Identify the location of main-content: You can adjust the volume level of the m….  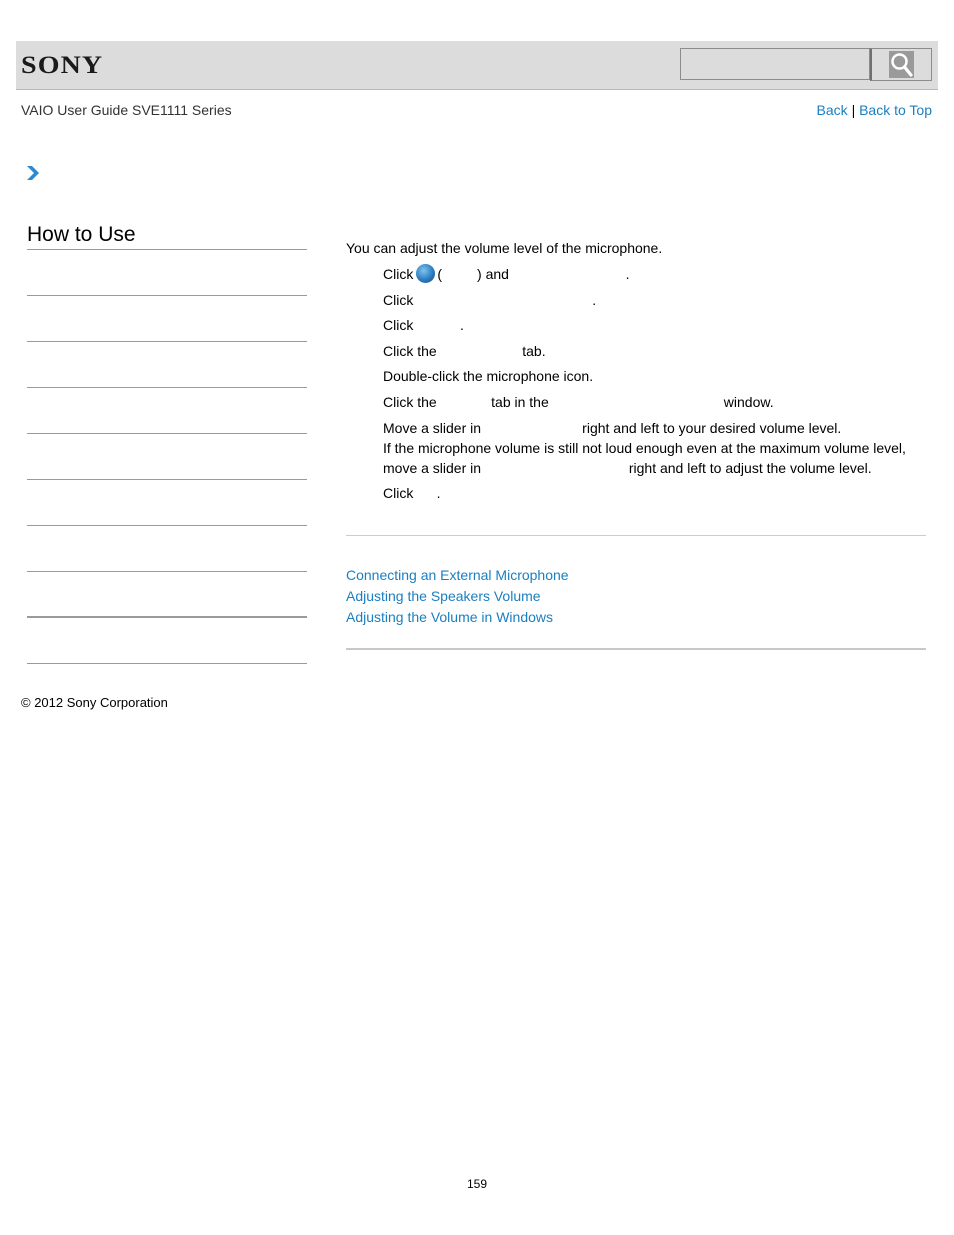
(636, 373).